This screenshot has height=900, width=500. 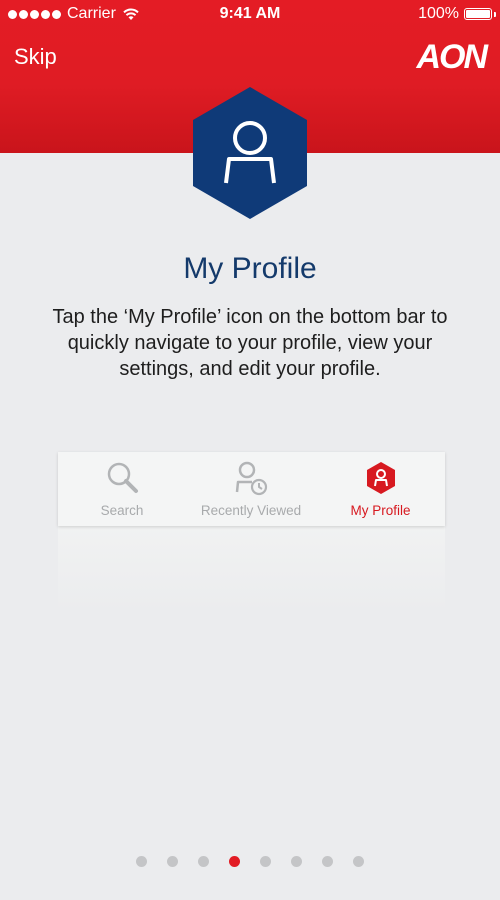 I want to click on page-indicator, so click(x=250, y=861).